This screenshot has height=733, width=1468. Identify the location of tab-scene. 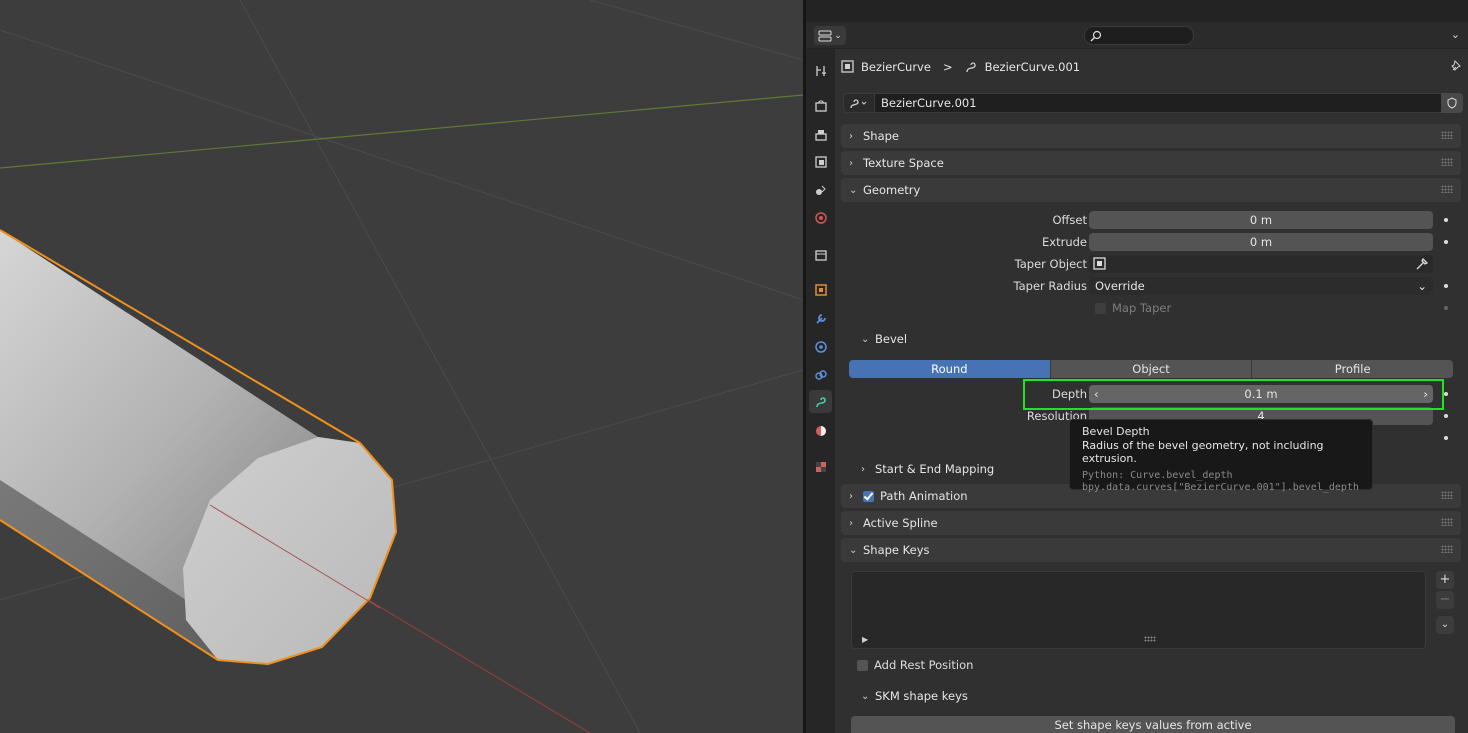
(820, 189).